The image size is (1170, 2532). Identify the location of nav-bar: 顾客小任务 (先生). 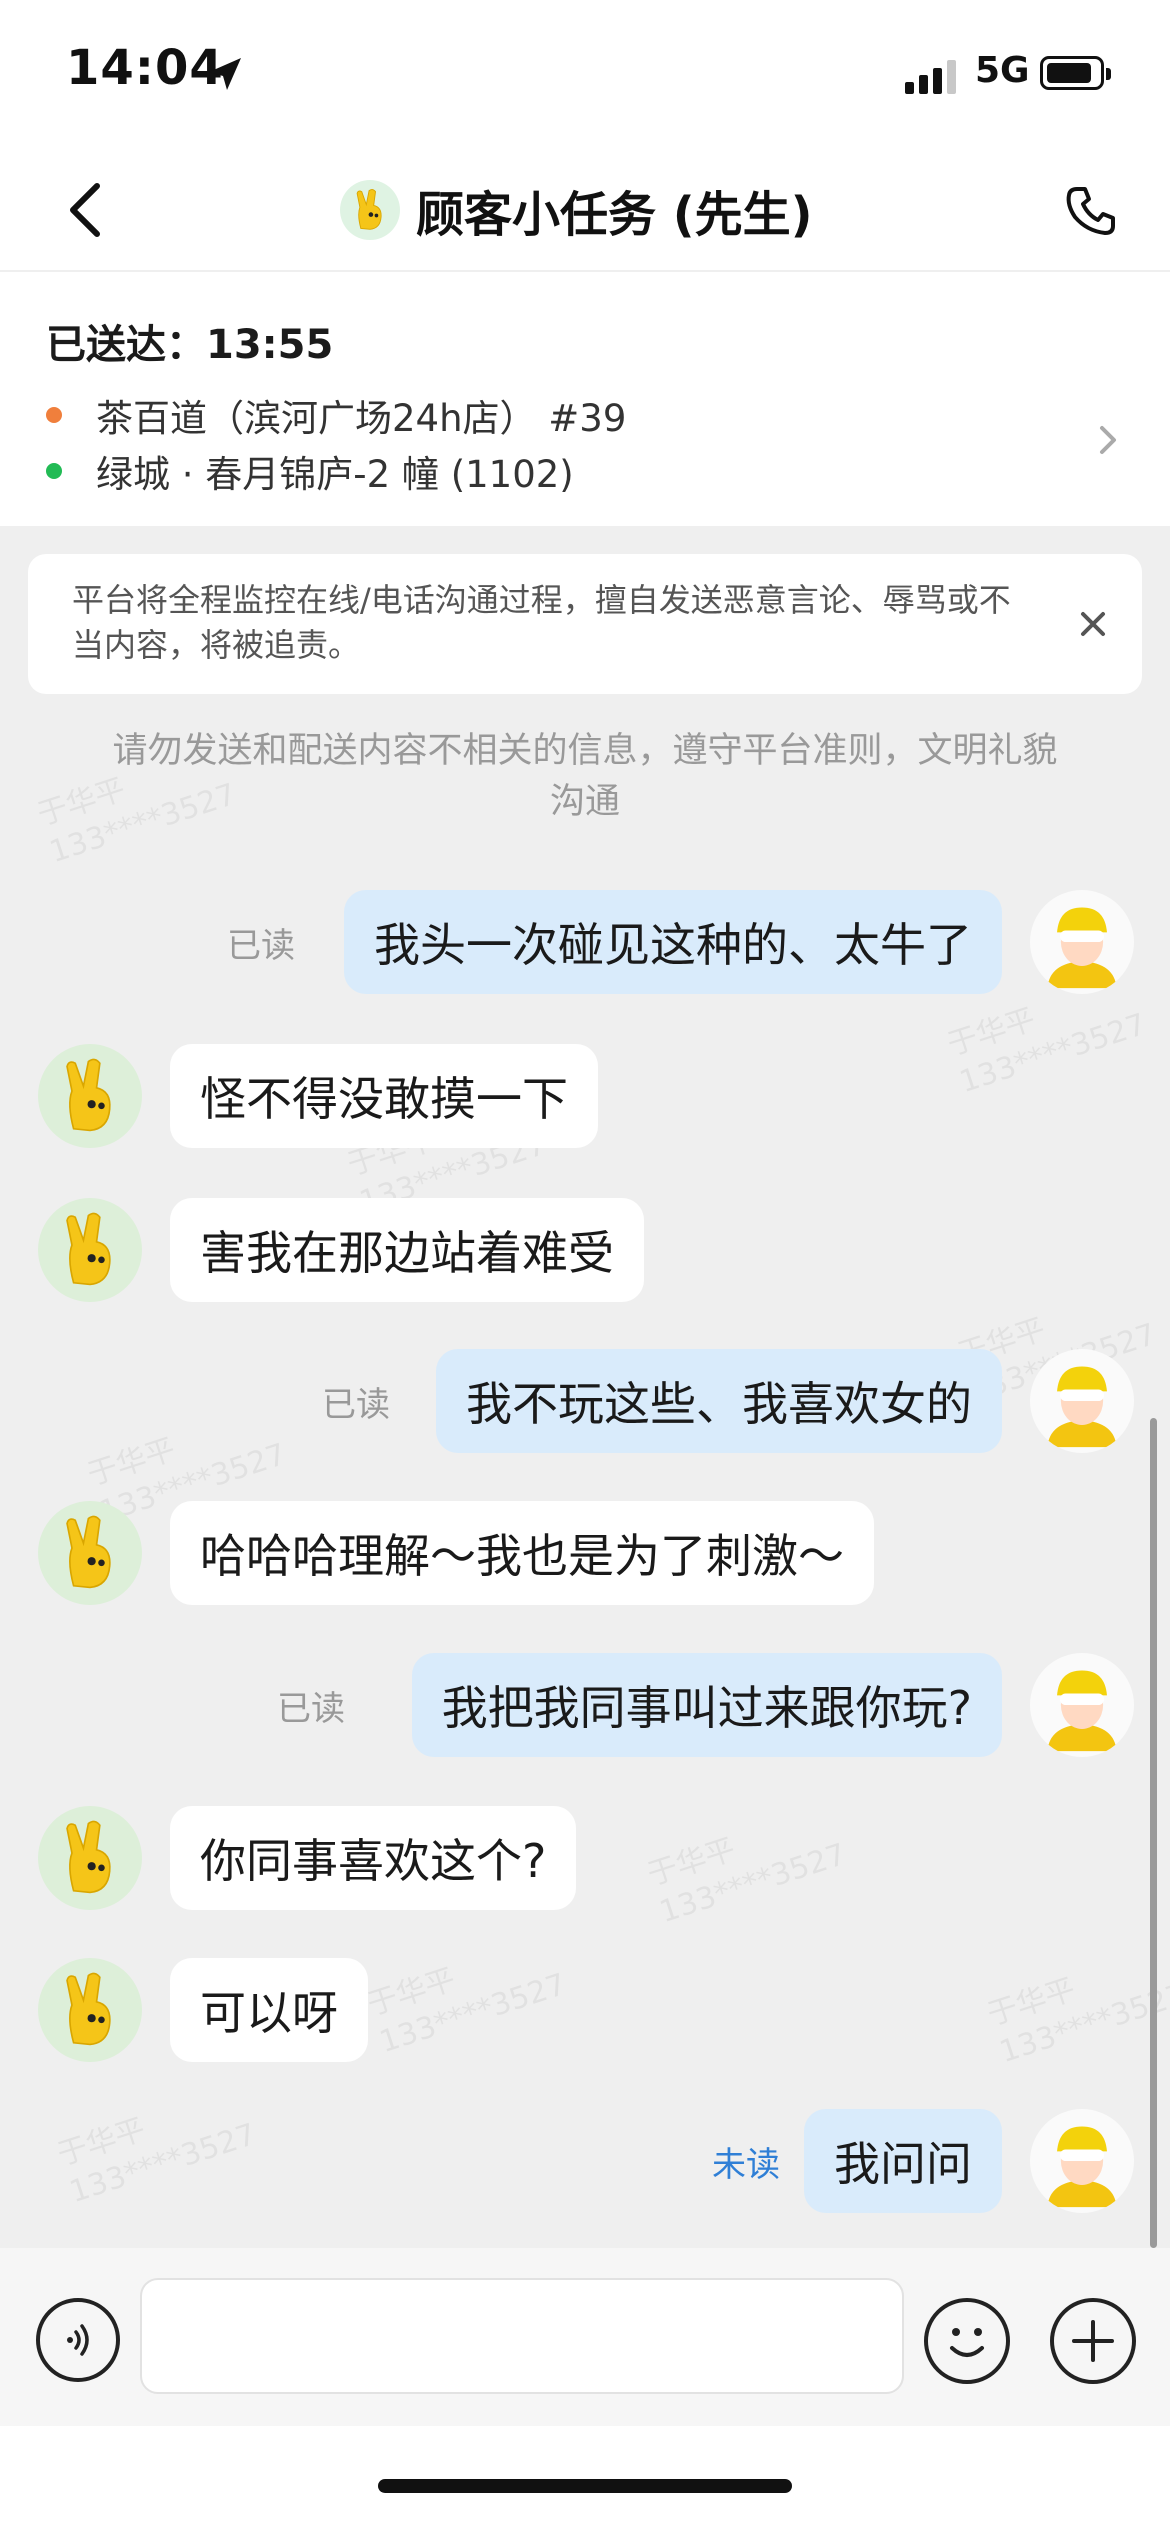
(585, 211).